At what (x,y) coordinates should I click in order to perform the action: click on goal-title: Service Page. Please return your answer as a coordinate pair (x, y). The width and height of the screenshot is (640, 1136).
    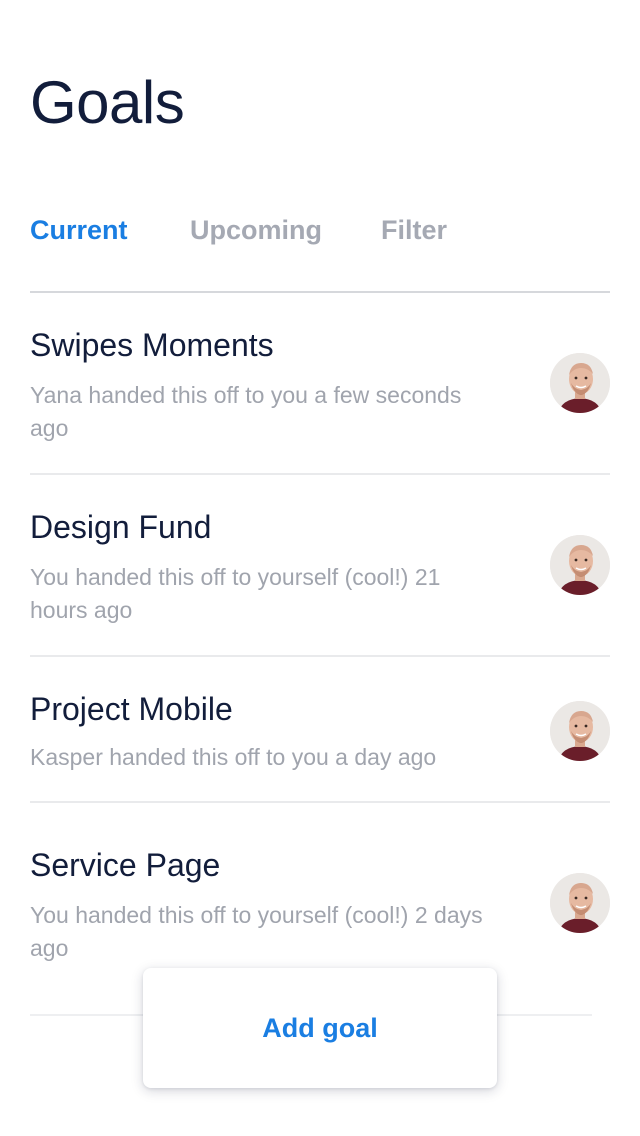
    Looking at the image, I should click on (125, 865).